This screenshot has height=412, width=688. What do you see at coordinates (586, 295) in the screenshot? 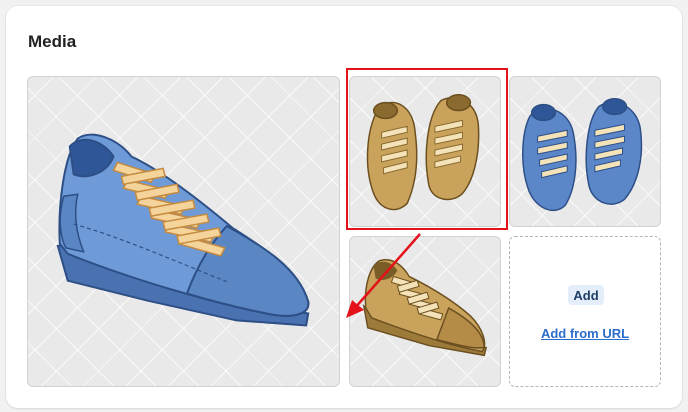
I see `add-button: Add` at bounding box center [586, 295].